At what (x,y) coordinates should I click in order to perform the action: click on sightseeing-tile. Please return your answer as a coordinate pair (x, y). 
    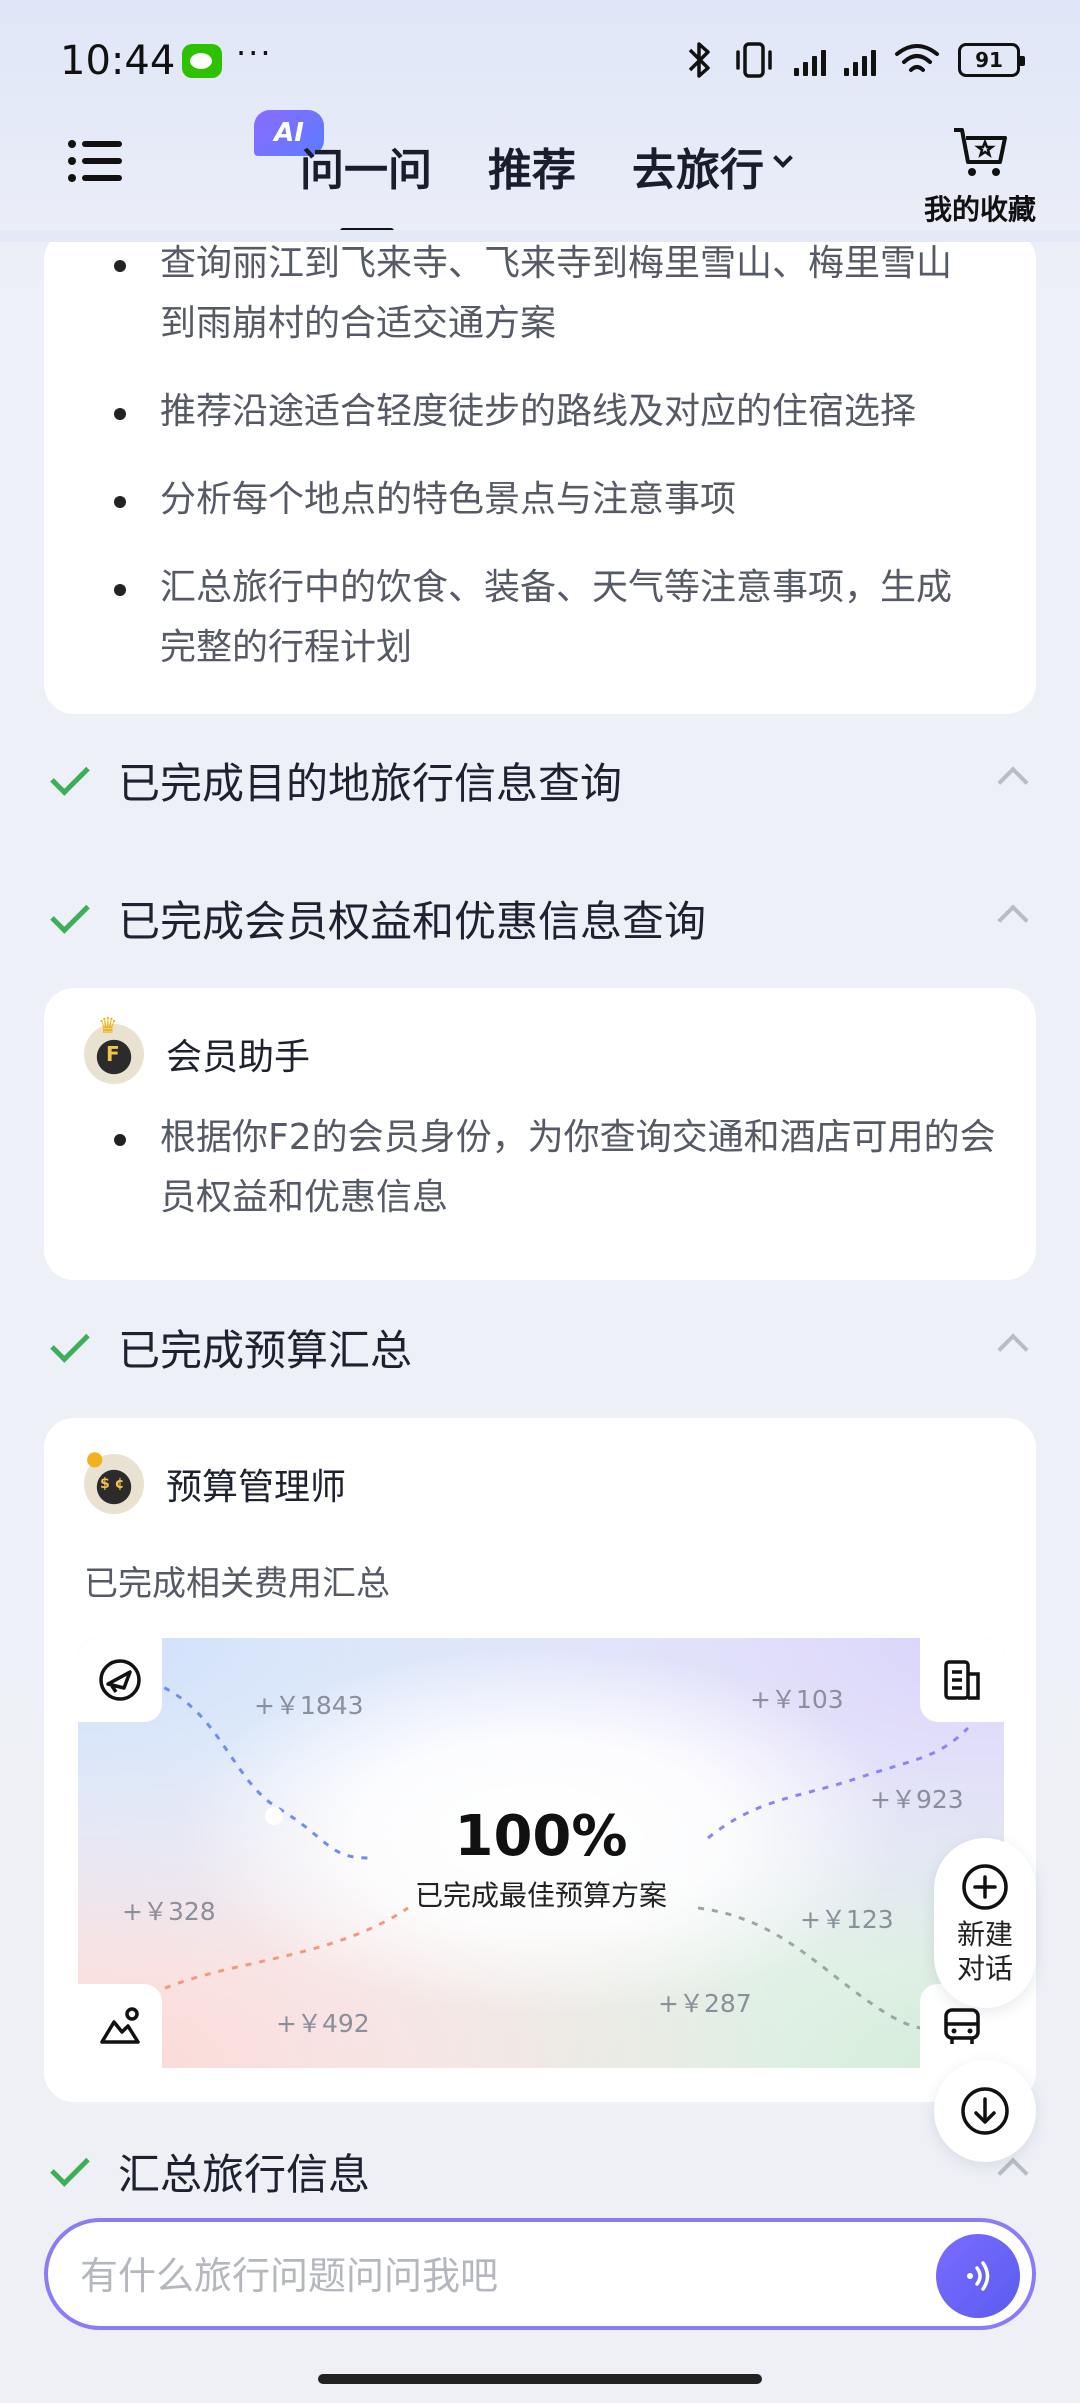
    Looking at the image, I should click on (120, 2026).